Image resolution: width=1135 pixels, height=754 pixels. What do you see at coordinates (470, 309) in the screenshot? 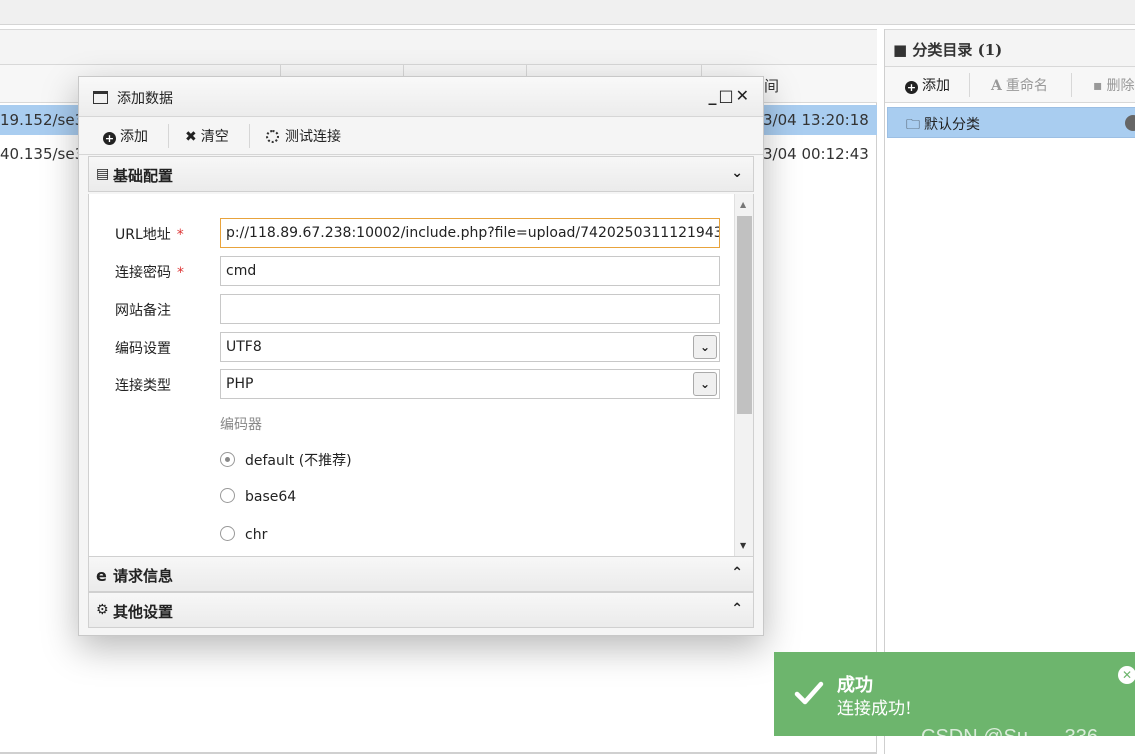
I see `note-input` at bounding box center [470, 309].